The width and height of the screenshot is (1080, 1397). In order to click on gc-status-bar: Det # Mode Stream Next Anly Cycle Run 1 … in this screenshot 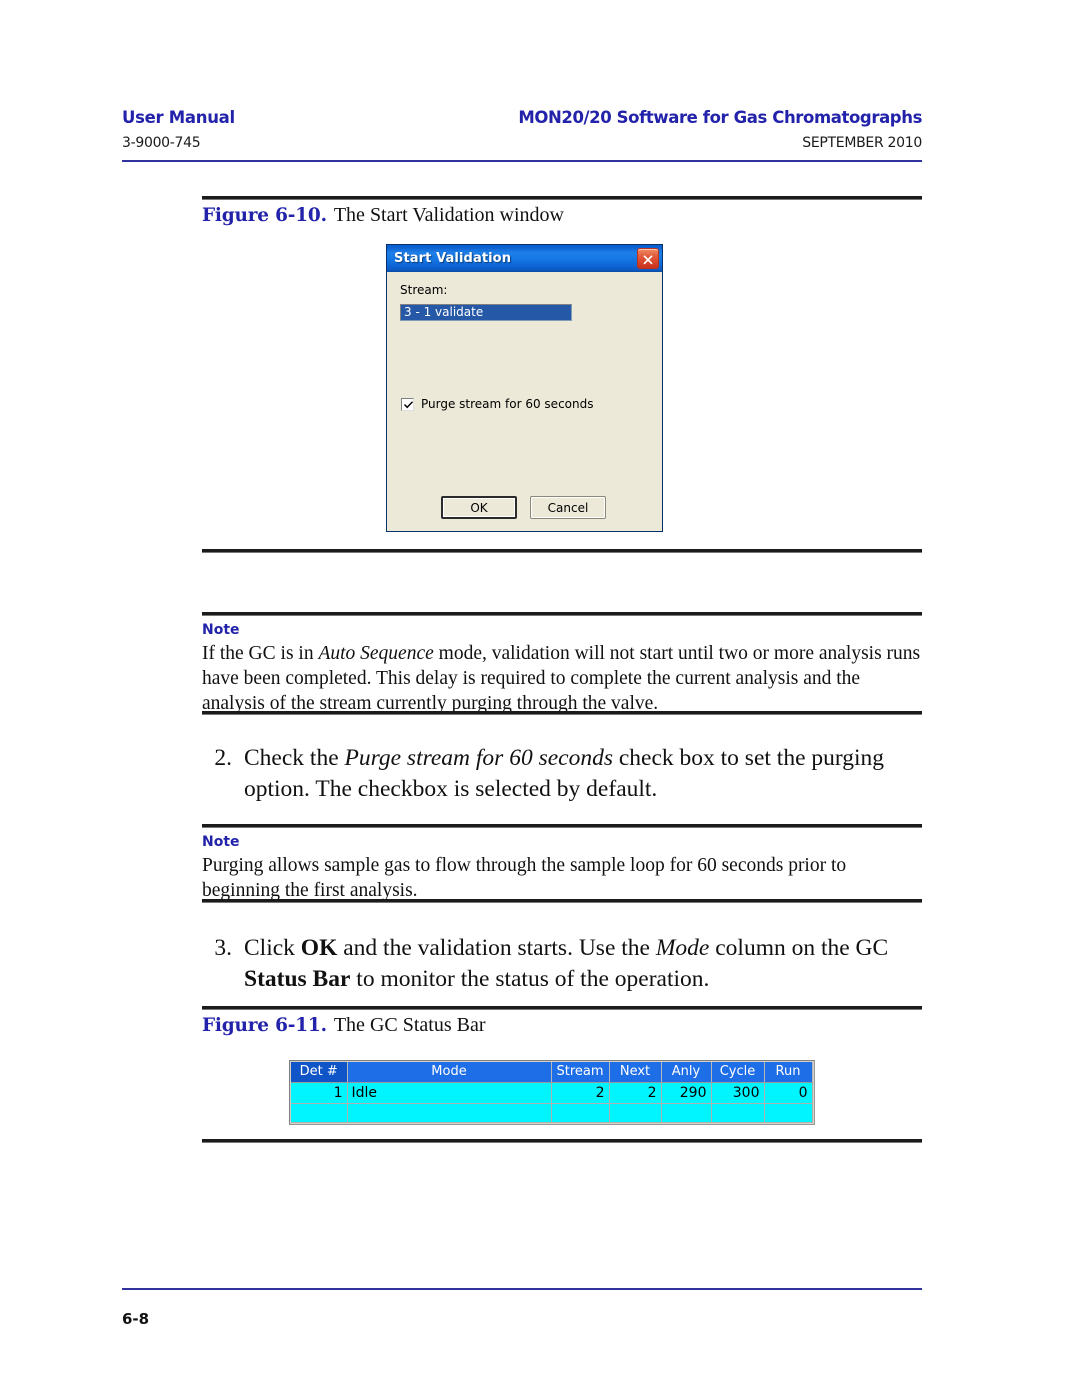, I will do `click(552, 1092)`.